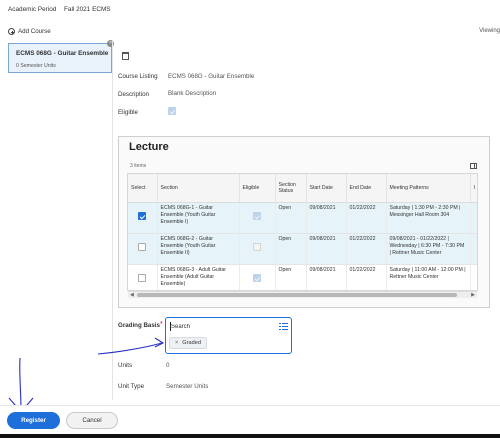 The width and height of the screenshot is (500, 438). I want to click on course-listing-label: Course Listing, so click(138, 76).